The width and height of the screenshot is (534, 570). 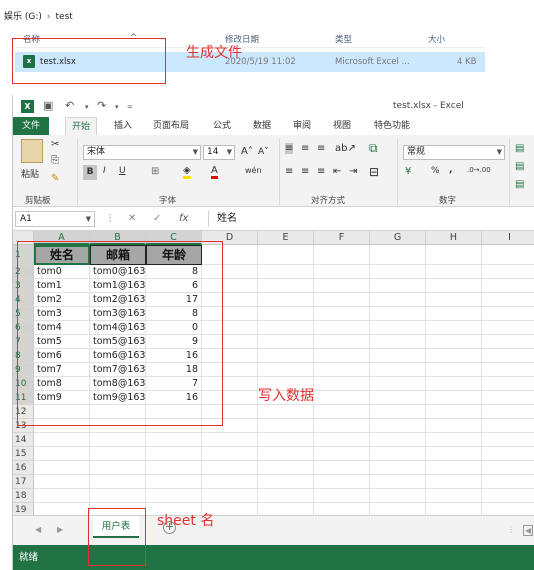 What do you see at coordinates (55, 178) in the screenshot?
I see `format-painter-icon: ✎` at bounding box center [55, 178].